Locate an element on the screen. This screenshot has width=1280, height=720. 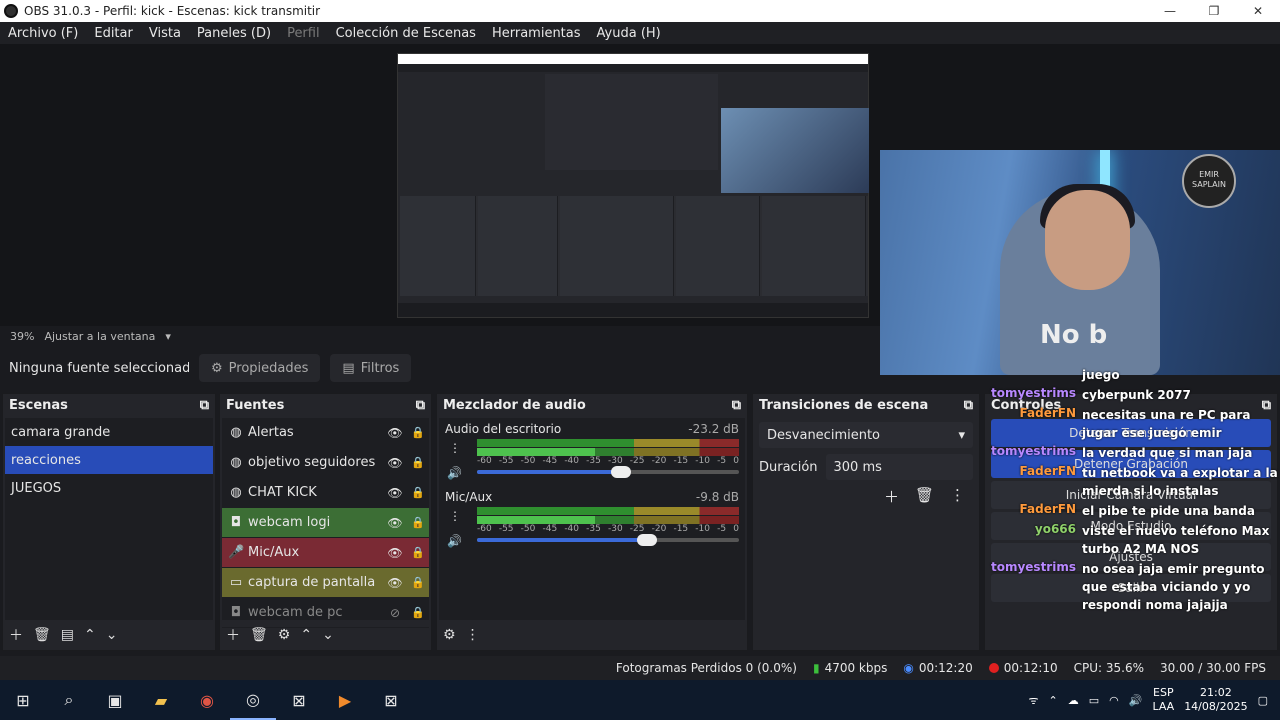
menu-coleccion-escenas: Colección de Escenas is located at coordinates (406, 33).